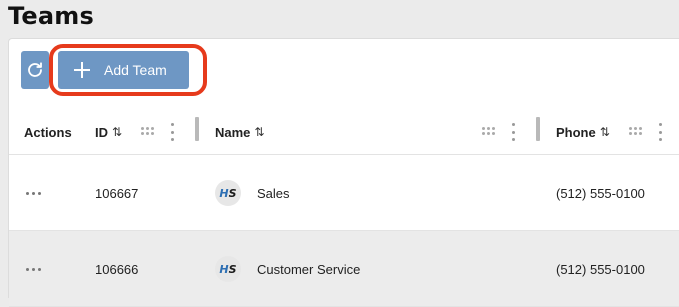 The height and width of the screenshot is (307, 679). I want to click on row-id: 106667, so click(117, 193).